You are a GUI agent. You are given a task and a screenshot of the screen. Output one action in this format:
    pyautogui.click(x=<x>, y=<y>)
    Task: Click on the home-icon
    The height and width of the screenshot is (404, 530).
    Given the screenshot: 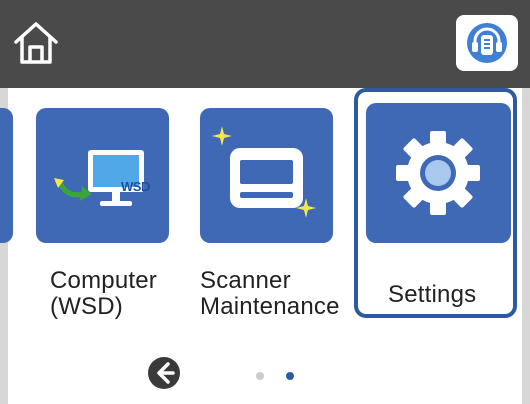 What is the action you would take?
    pyautogui.click(x=36, y=43)
    